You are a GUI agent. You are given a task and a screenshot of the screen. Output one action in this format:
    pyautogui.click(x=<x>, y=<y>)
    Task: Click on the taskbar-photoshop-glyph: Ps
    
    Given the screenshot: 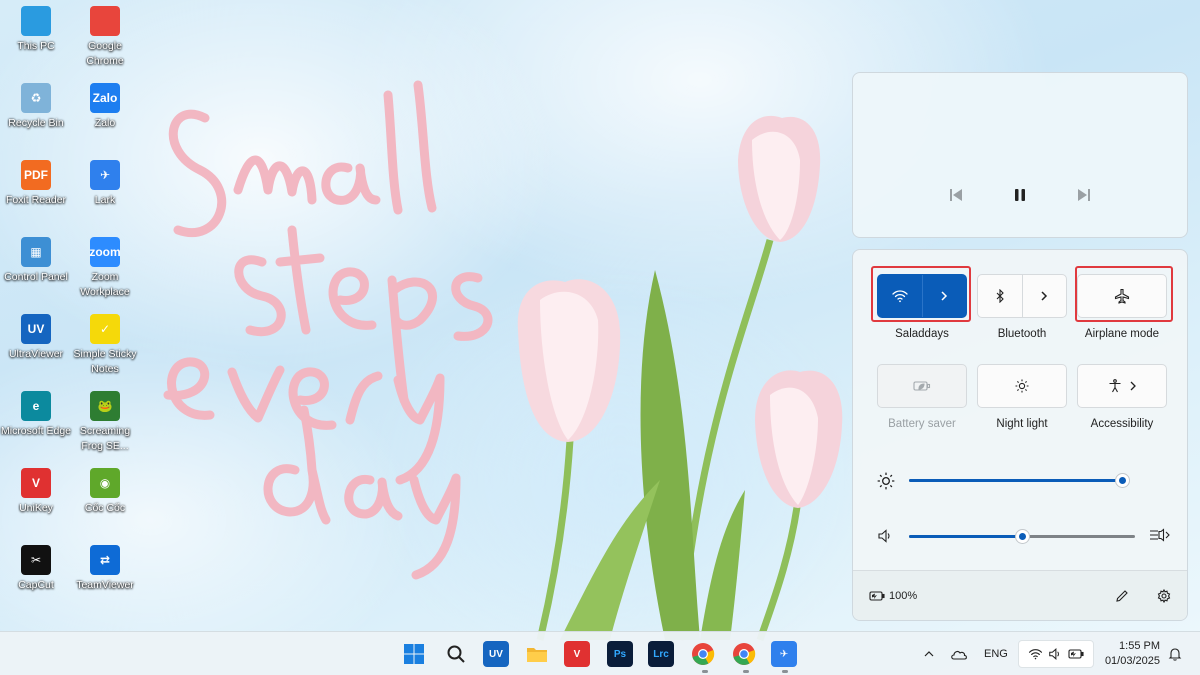 What is the action you would take?
    pyautogui.click(x=620, y=654)
    